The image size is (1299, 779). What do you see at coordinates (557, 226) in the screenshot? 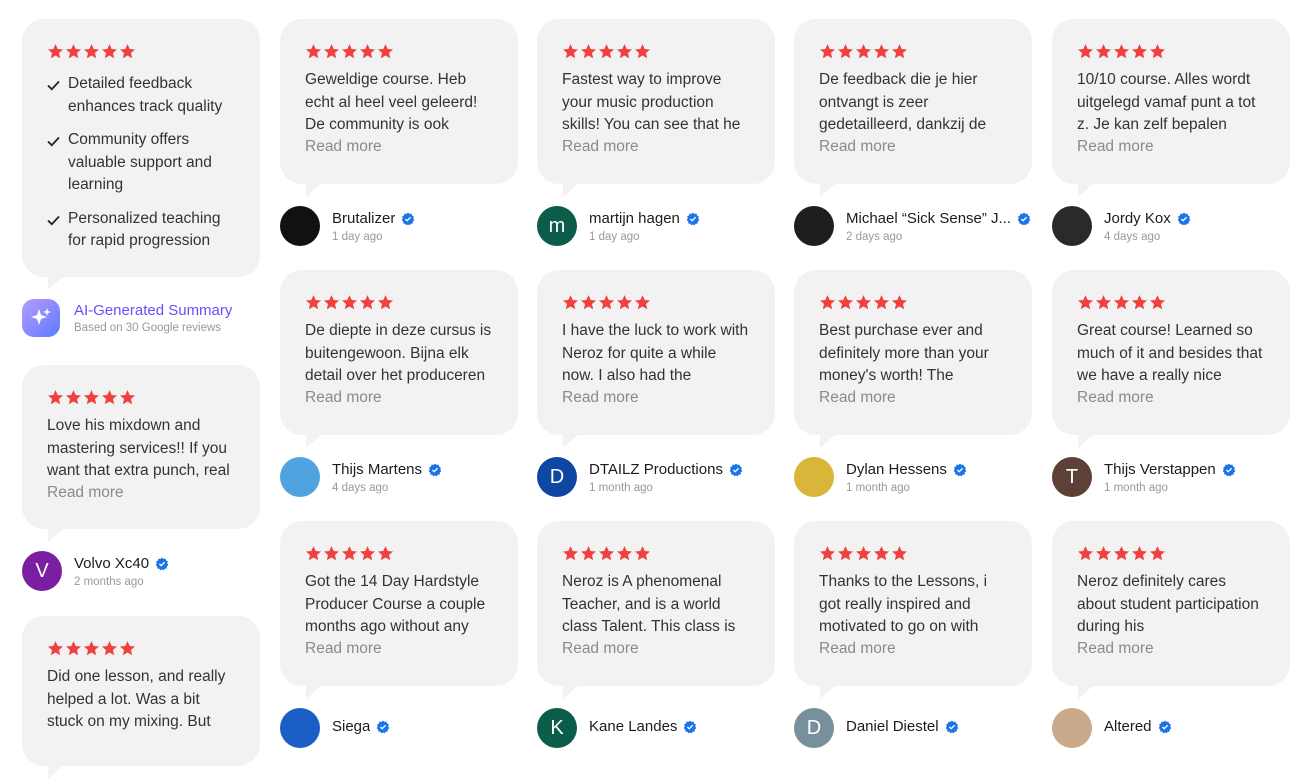
I see `avatar: m` at bounding box center [557, 226].